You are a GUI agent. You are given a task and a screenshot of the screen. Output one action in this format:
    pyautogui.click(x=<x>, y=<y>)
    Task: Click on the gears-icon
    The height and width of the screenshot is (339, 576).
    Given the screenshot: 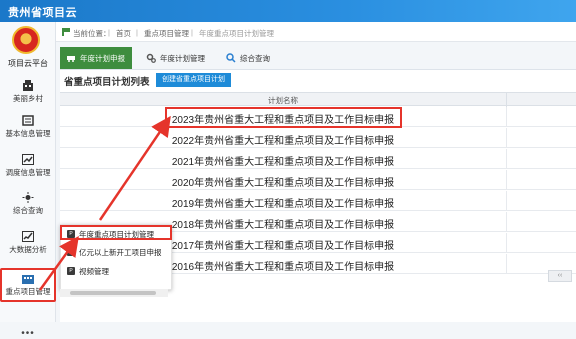 What is the action you would take?
    pyautogui.click(x=151, y=58)
    